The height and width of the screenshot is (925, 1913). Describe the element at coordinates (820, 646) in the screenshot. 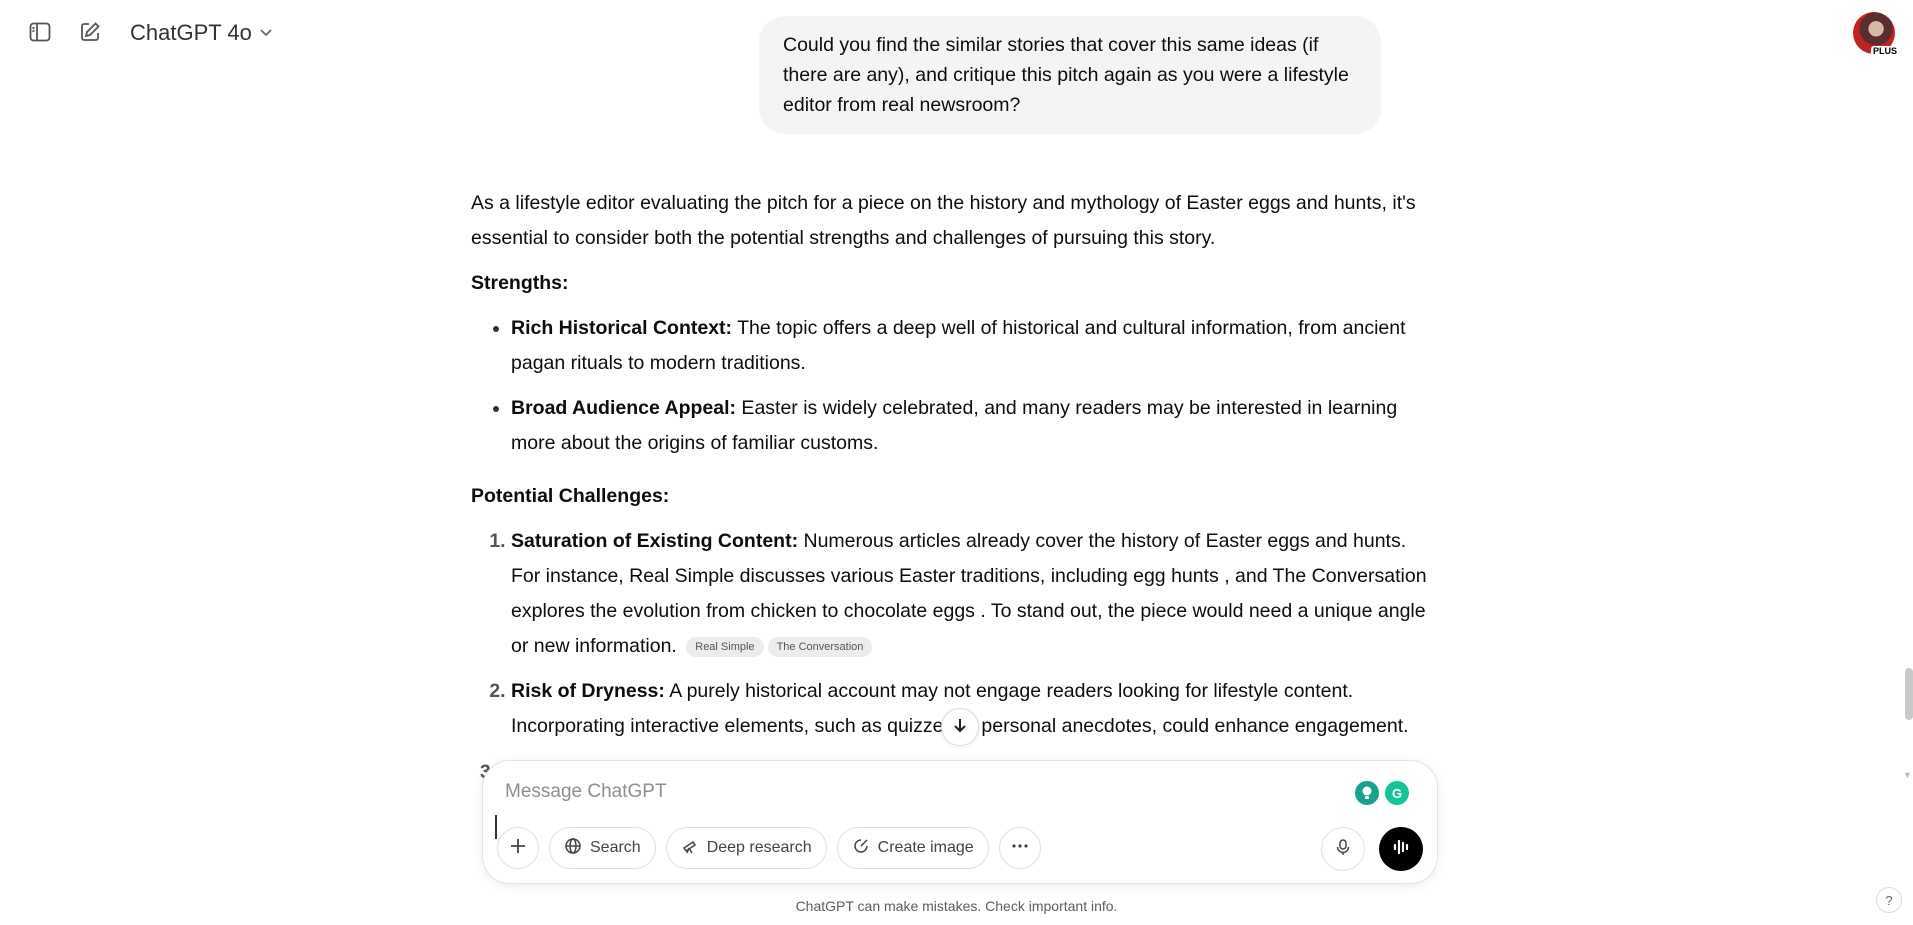

I see `citation-the-conversation: The Conversation` at that location.